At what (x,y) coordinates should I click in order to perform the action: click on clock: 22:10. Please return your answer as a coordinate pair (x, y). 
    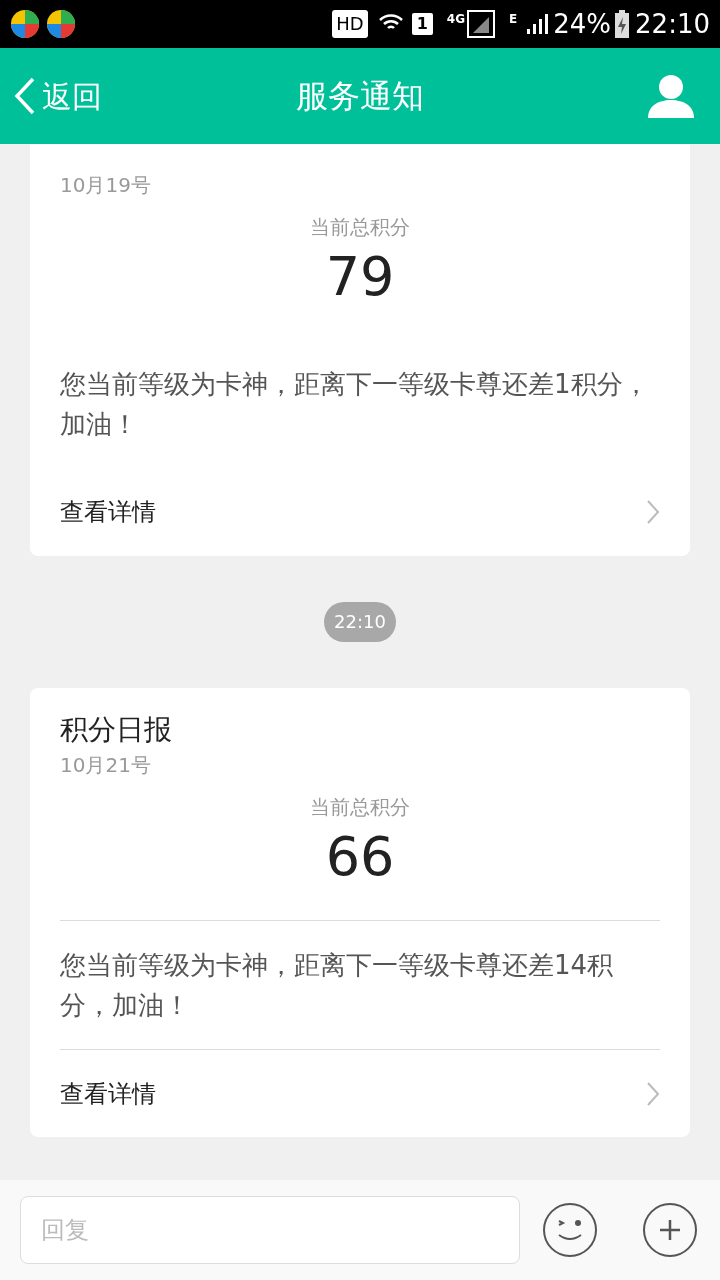
    Looking at the image, I should click on (672, 24).